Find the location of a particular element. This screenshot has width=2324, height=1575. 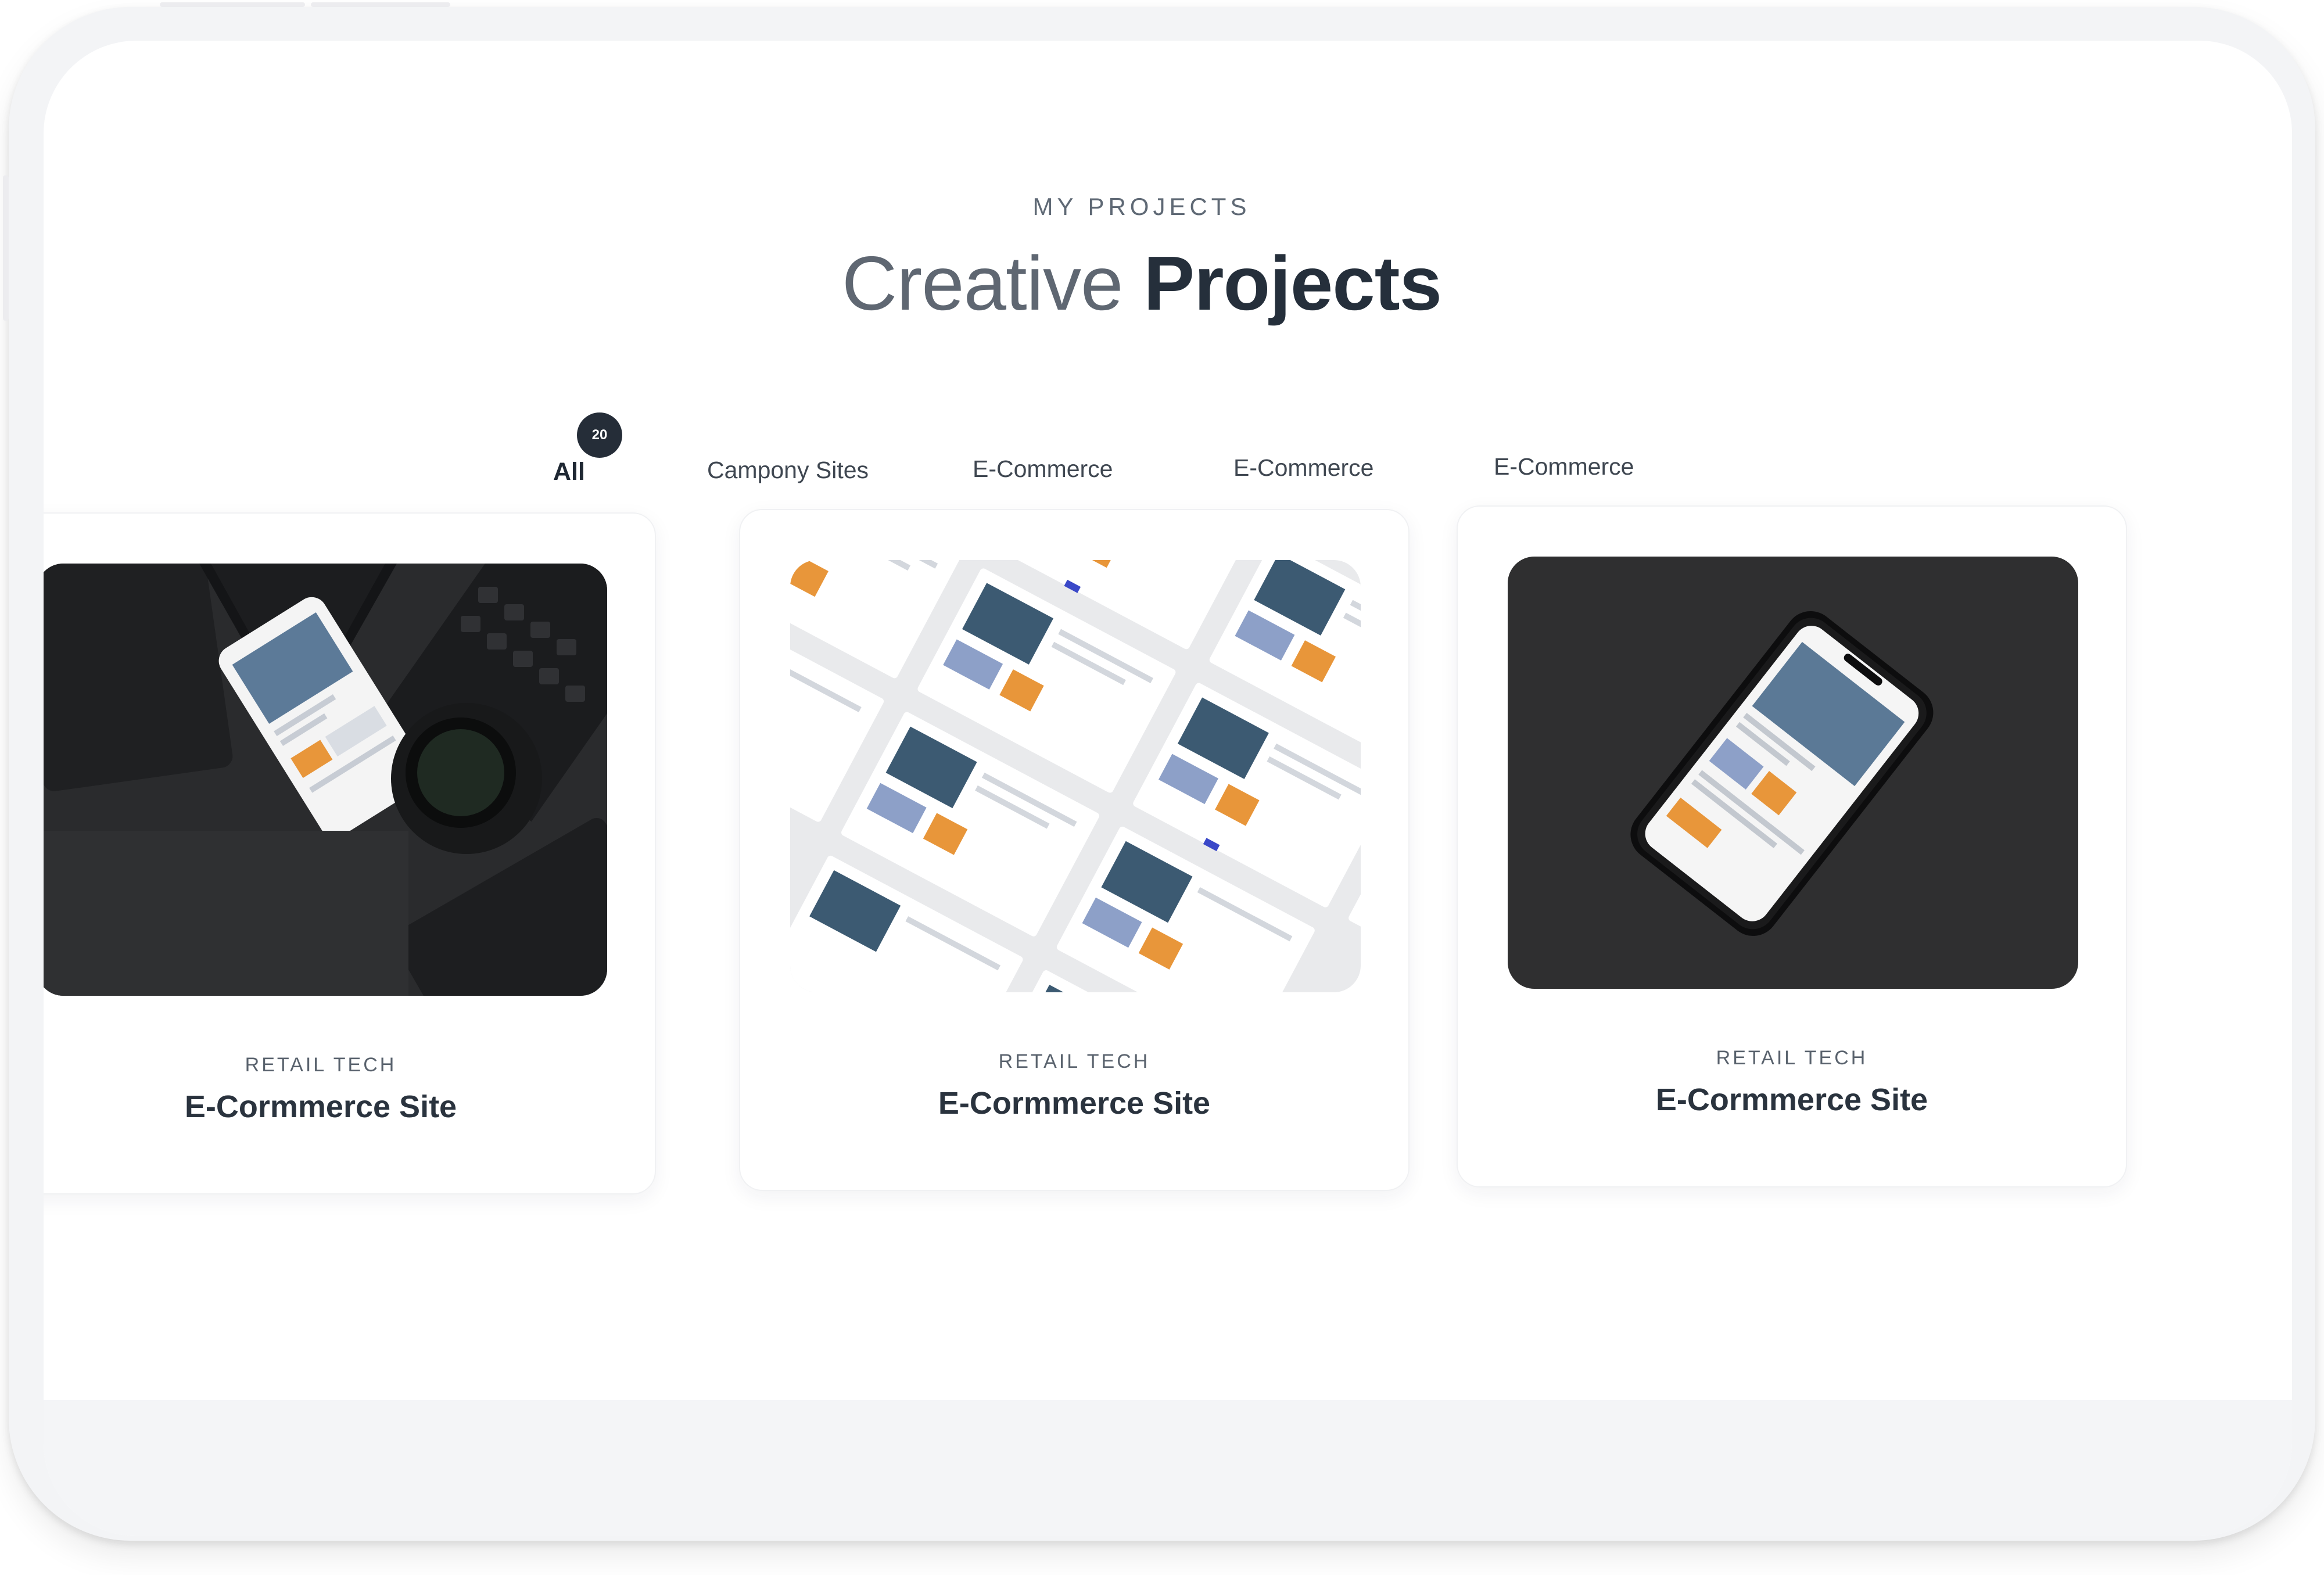

tab-campony-sites: Campony Sites is located at coordinates (788, 470).